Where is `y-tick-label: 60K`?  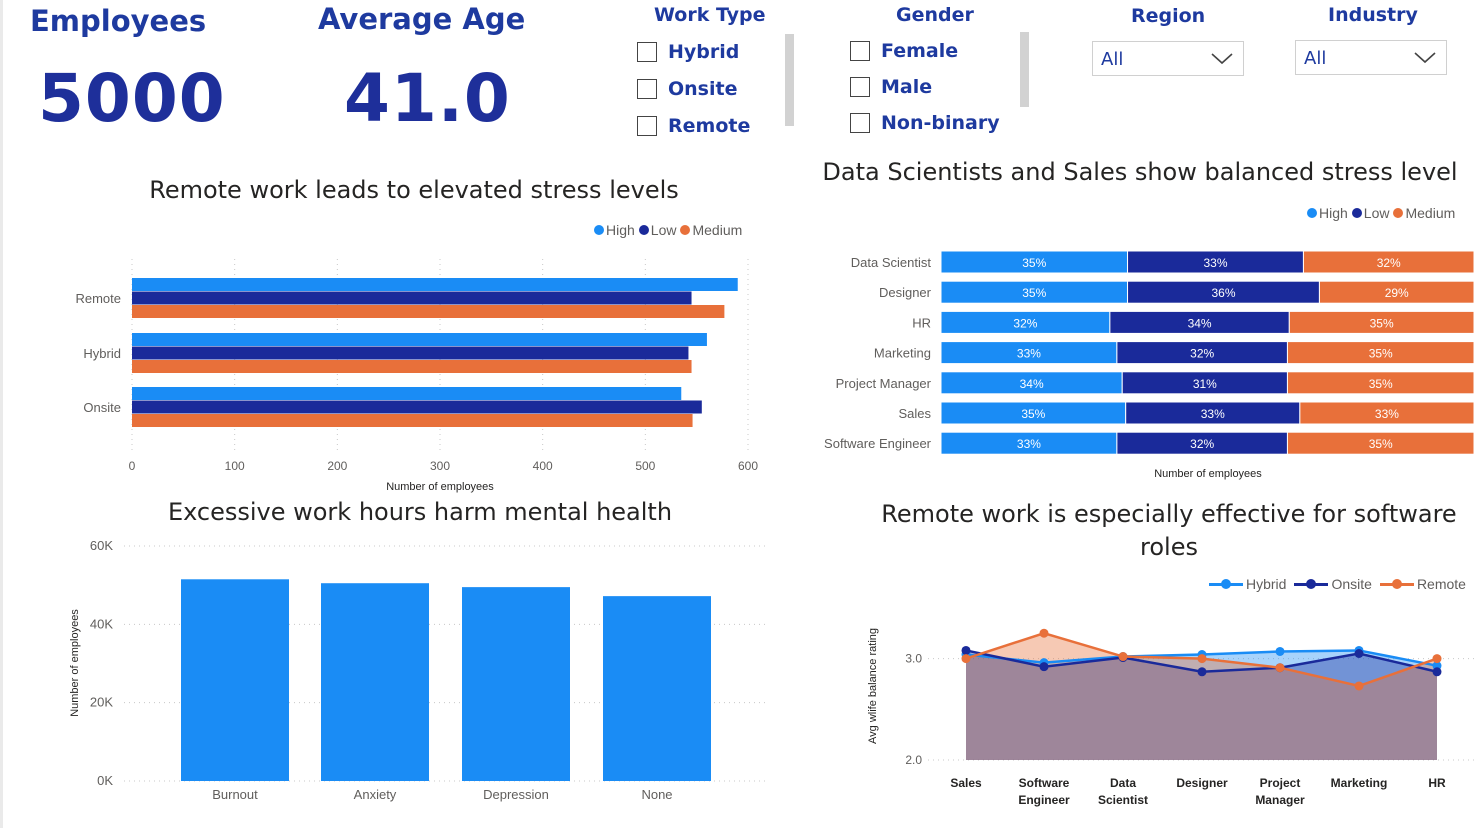
y-tick-label: 60K is located at coordinates (101, 545).